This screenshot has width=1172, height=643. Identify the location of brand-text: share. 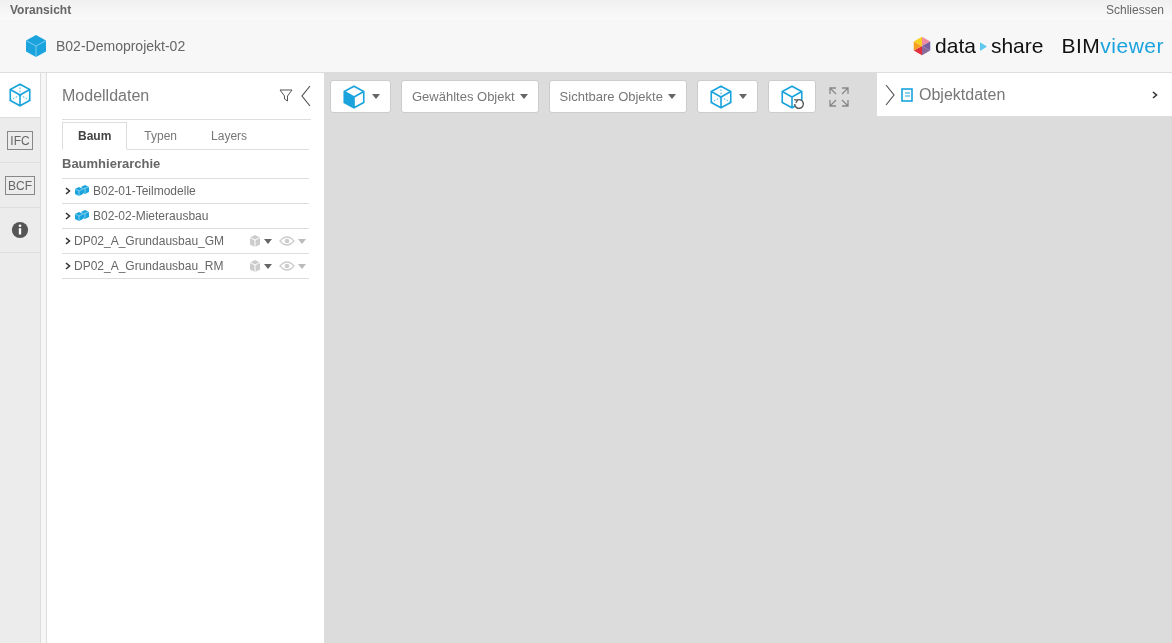
(1017, 46).